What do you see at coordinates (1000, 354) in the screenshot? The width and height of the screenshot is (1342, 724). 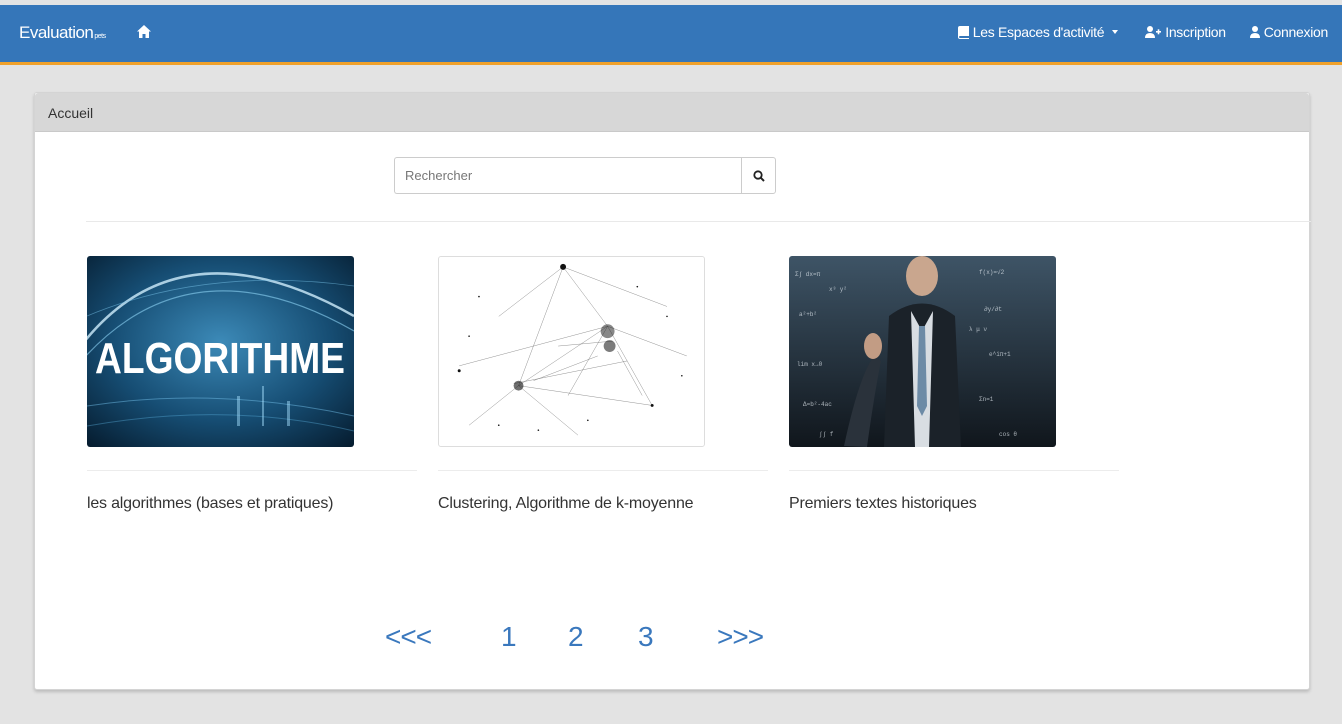 I see `svg-text: e^iπ+1` at bounding box center [1000, 354].